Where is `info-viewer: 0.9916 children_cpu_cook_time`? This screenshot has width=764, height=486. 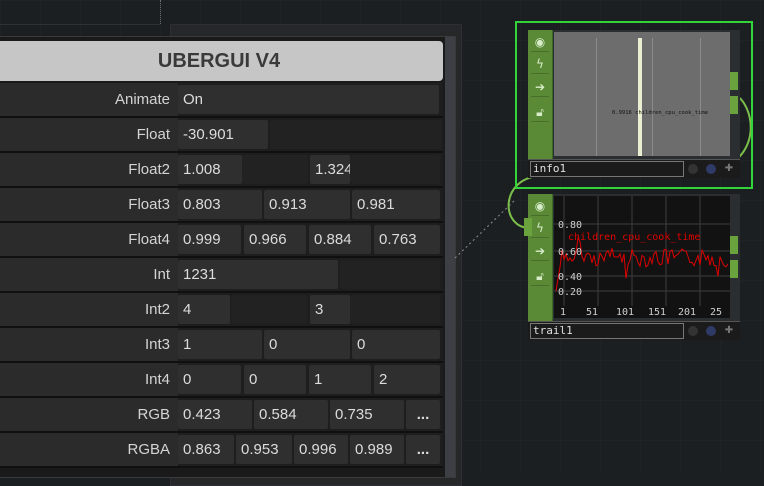
info-viewer: 0.9916 children_cpu_cook_time is located at coordinates (642, 94).